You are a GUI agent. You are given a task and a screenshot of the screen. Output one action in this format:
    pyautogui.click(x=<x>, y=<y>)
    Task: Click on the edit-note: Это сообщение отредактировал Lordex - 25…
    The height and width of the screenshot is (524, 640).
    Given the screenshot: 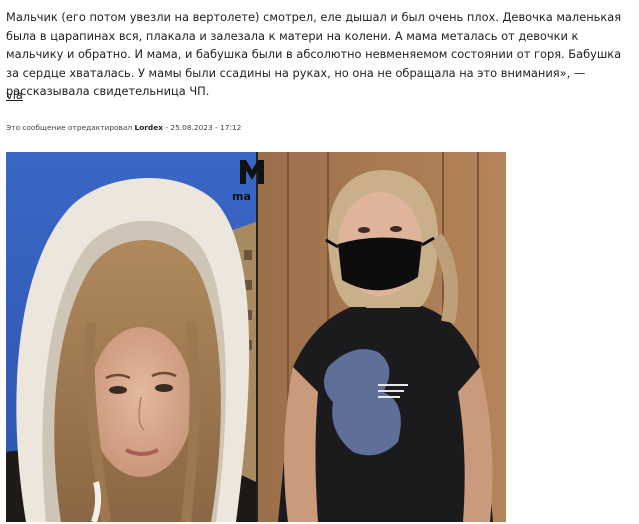 What is the action you would take?
    pyautogui.click(x=123, y=127)
    